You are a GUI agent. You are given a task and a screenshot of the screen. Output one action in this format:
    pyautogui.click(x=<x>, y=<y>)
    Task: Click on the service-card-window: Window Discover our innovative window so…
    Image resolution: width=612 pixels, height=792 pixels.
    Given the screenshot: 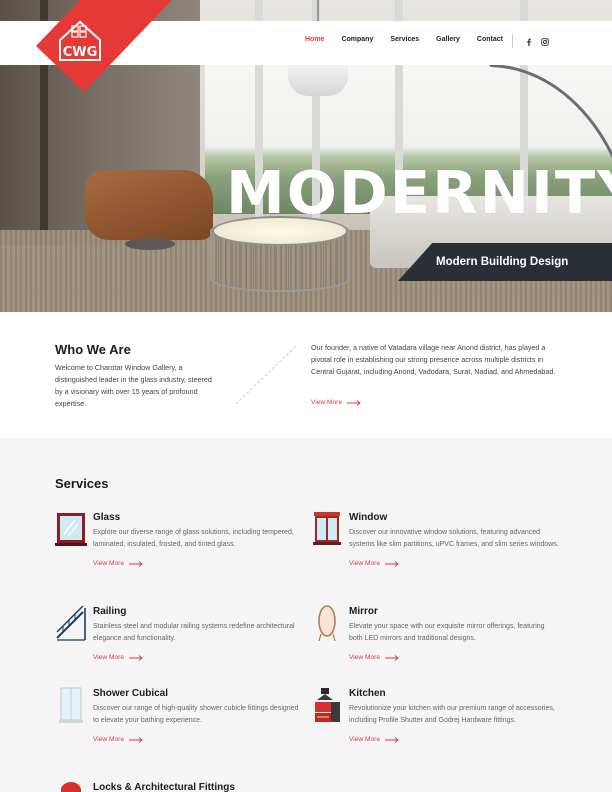 What is the action you would take?
    pyautogui.click(x=436, y=539)
    